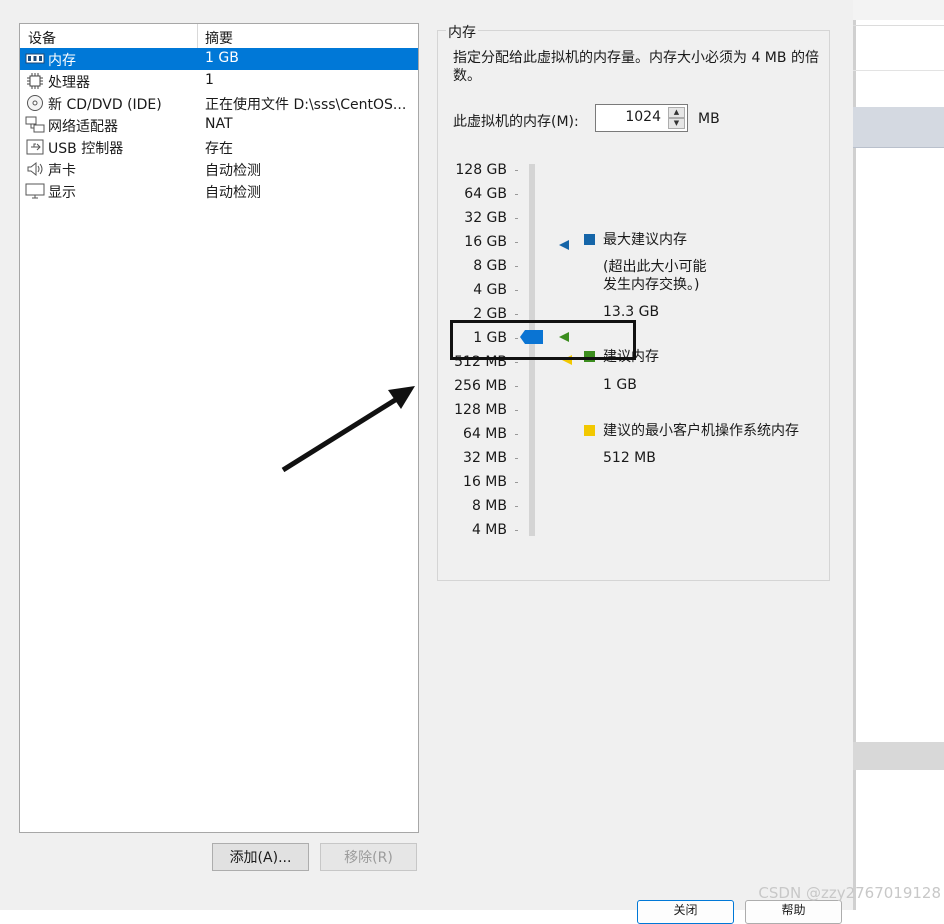  What do you see at coordinates (348, 429) in the screenshot?
I see `annotation-arrow` at bounding box center [348, 429].